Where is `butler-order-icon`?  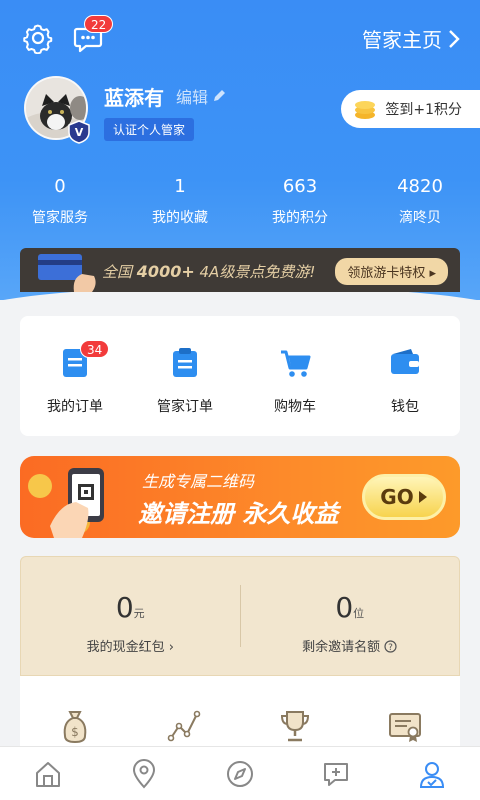 butler-order-icon is located at coordinates (185, 362).